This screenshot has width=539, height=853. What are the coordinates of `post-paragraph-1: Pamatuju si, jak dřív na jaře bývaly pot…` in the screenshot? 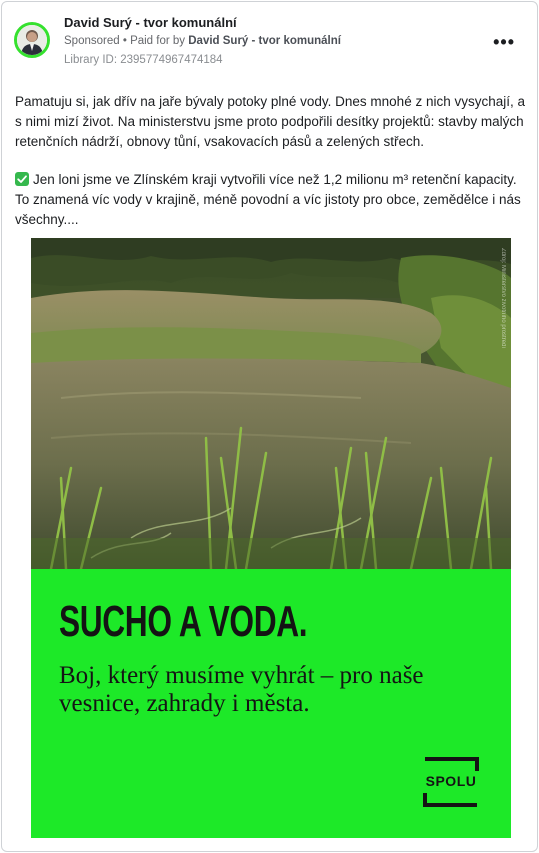 It's located at (270, 121).